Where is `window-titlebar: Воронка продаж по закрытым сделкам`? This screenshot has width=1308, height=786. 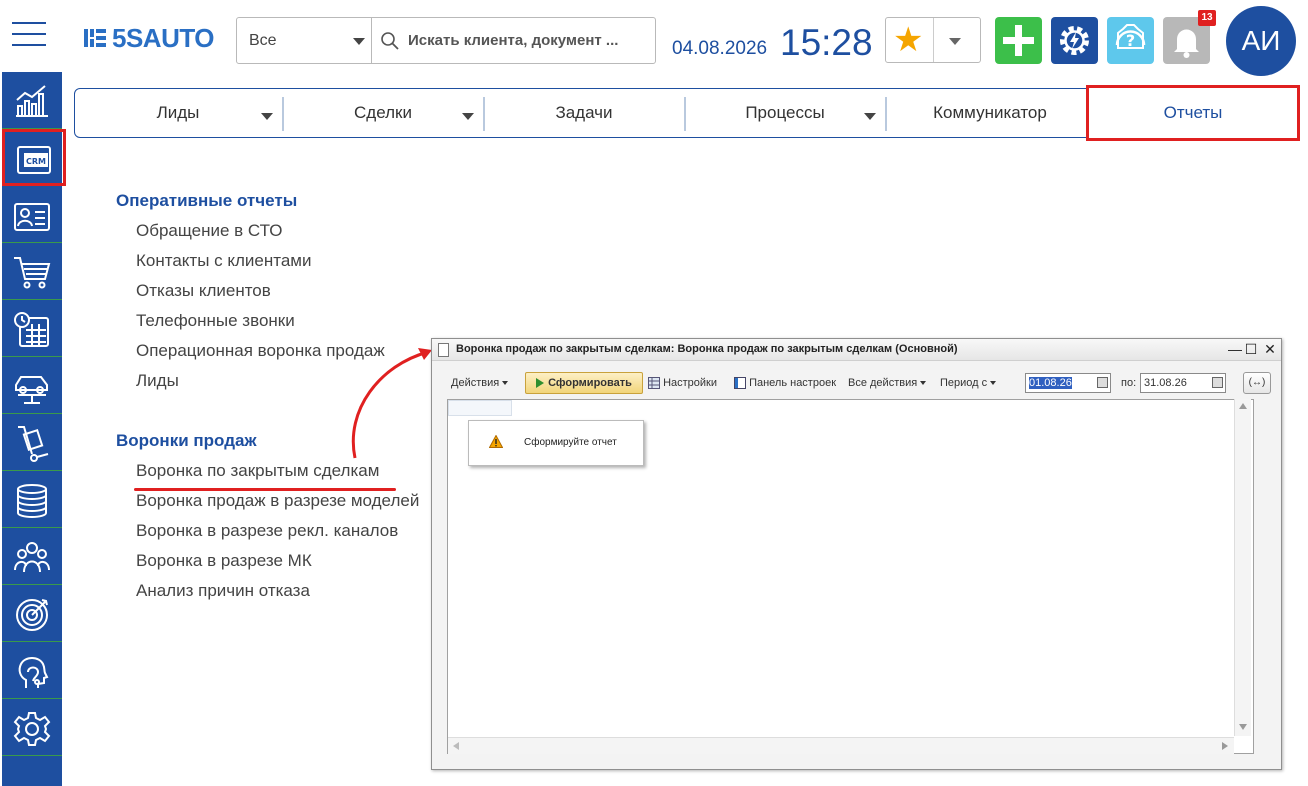
window-titlebar: Воронка продаж по закрытым сделкам is located at coordinates (856, 350).